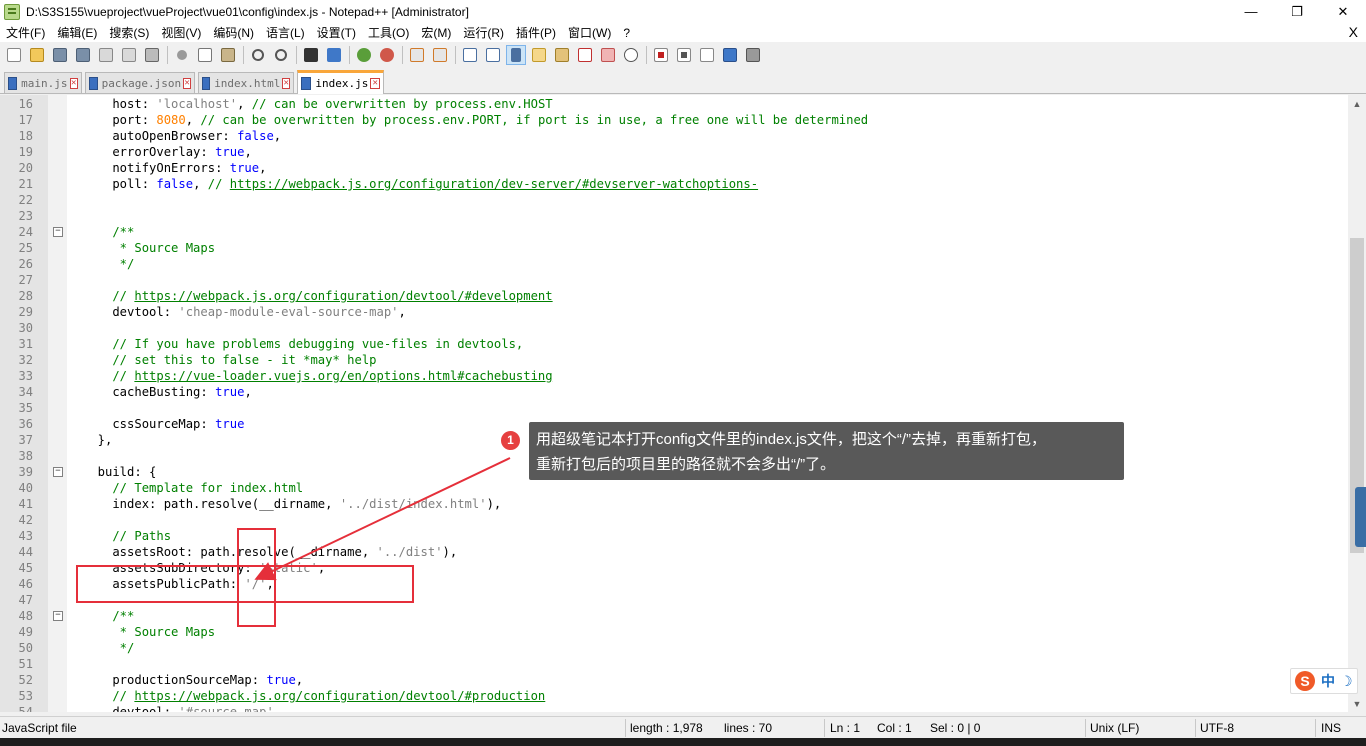  I want to click on new-file-icon, so click(14, 55).